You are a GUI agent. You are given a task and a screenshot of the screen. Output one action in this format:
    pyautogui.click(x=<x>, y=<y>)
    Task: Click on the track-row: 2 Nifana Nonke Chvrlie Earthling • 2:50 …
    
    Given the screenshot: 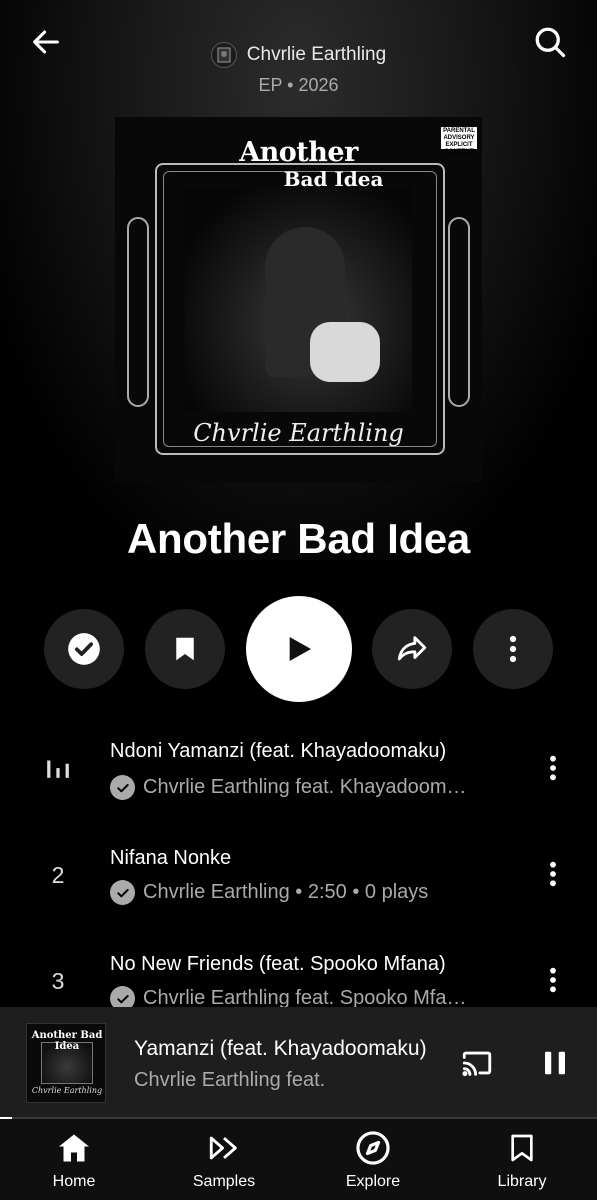 What is the action you would take?
    pyautogui.click(x=298, y=878)
    